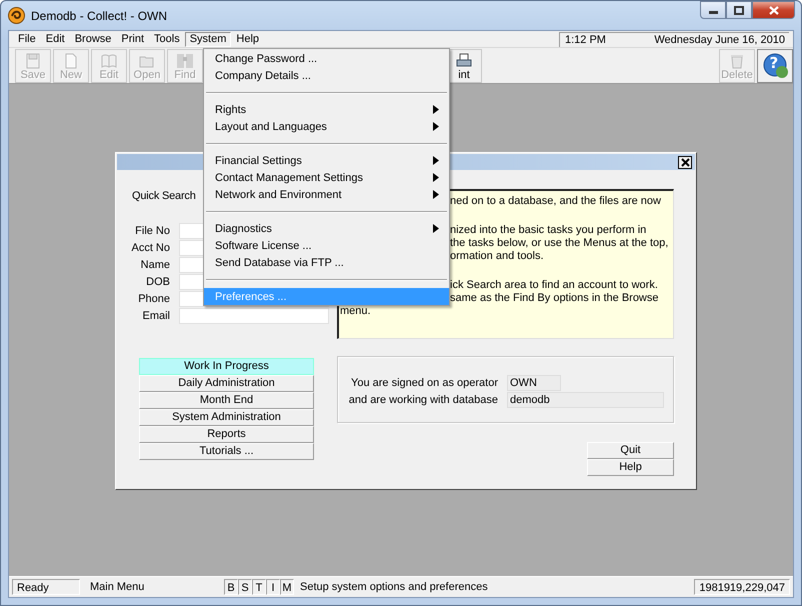 The height and width of the screenshot is (606, 802). I want to click on date-display: Wednesday June 16, 2010, so click(717, 39).